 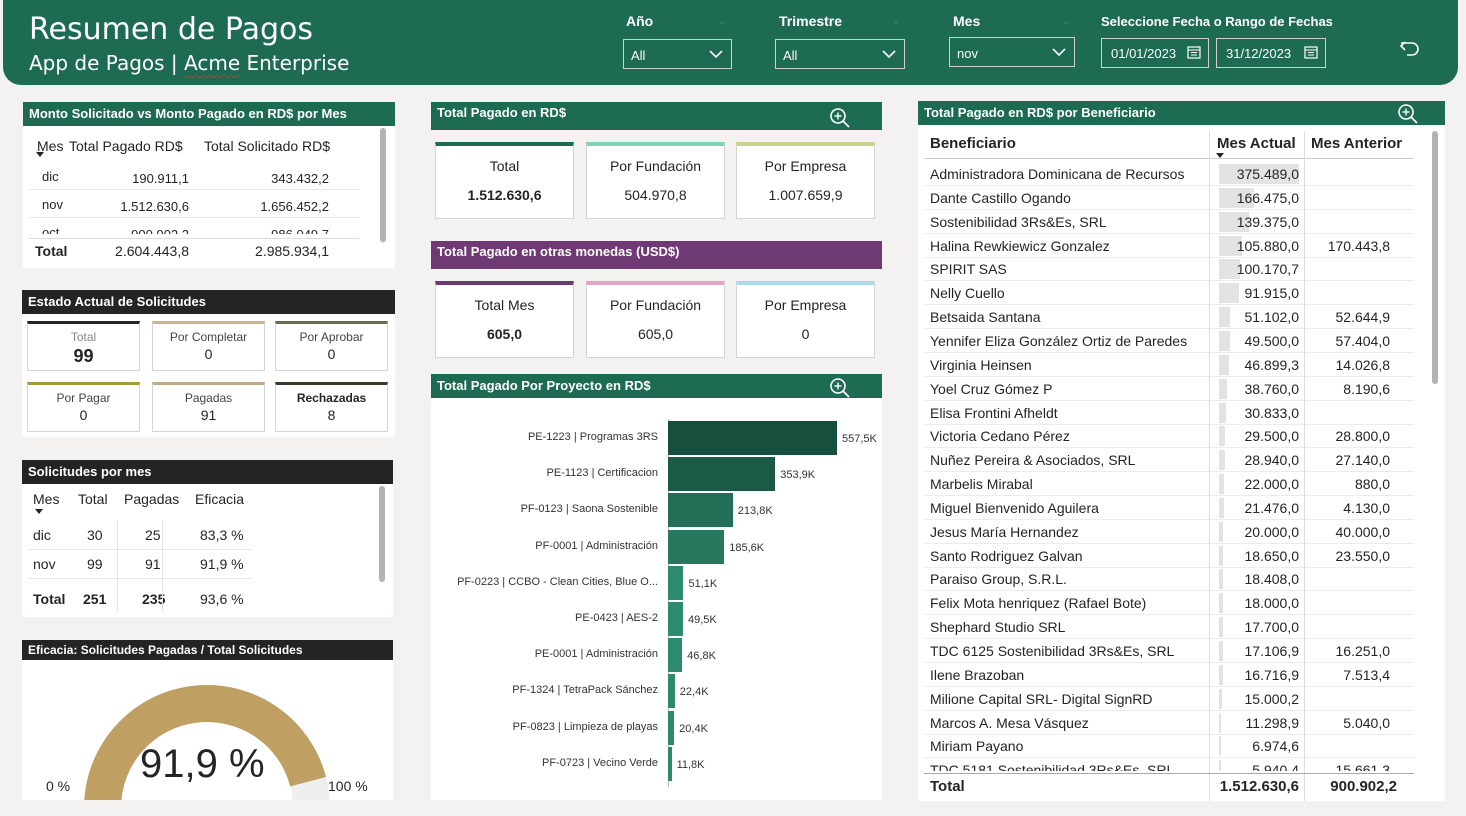 What do you see at coordinates (208, 407) in the screenshot?
I see `status-card: Pagadas 91` at bounding box center [208, 407].